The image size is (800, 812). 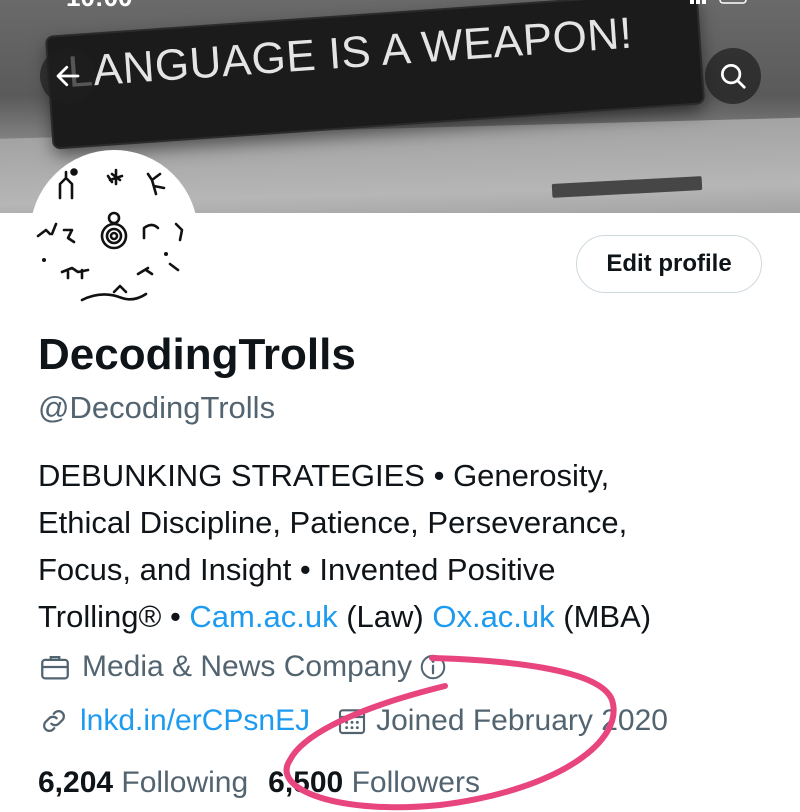 I want to click on website-link: lnkd.in/erCPsnEJ, so click(x=195, y=721).